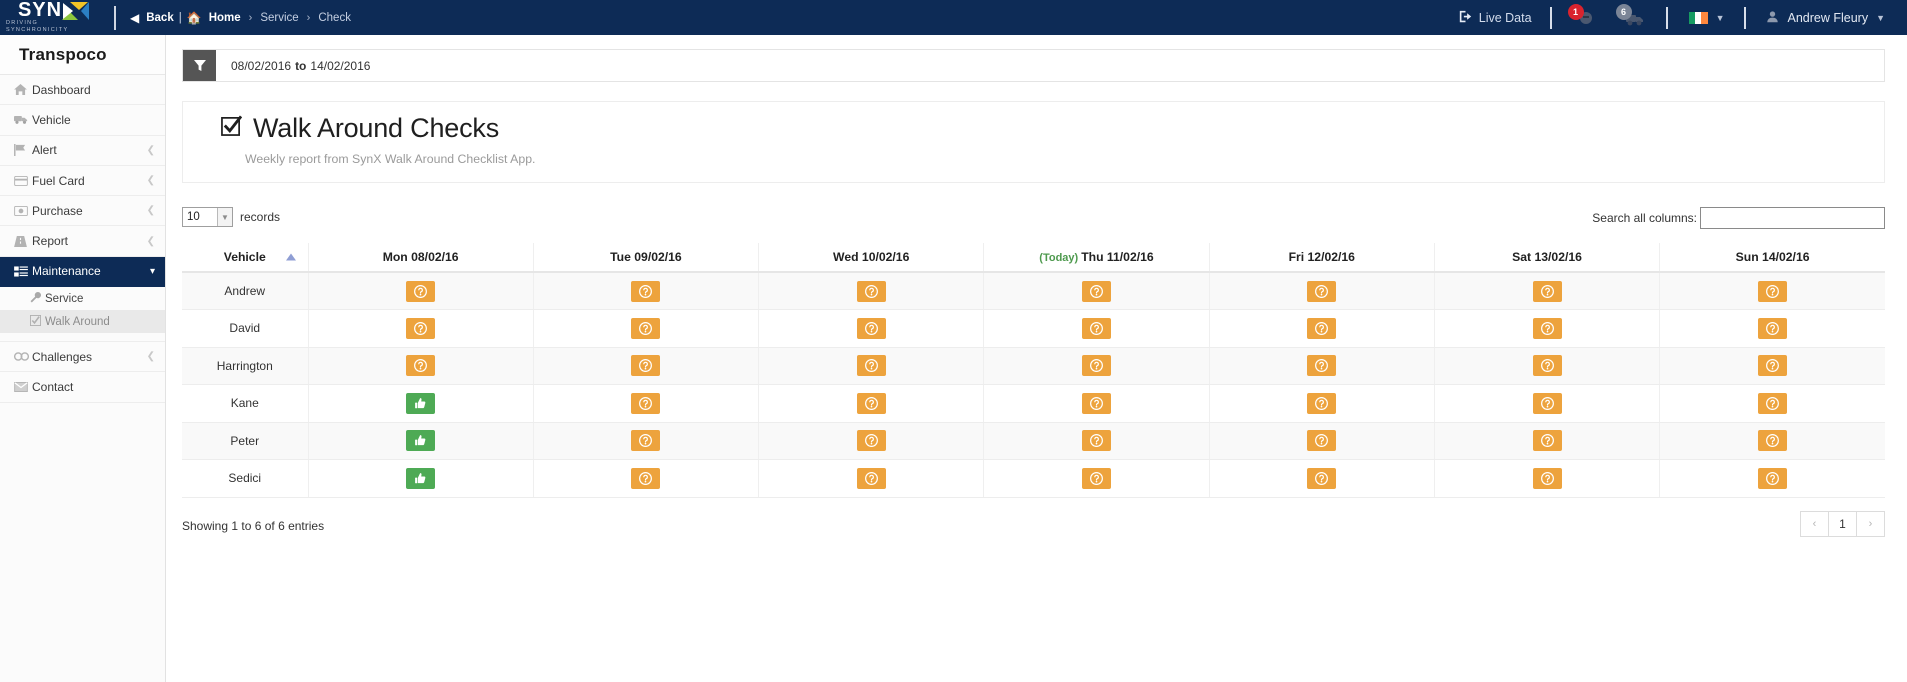 This screenshot has width=1907, height=682. What do you see at coordinates (1033, 328) in the screenshot?
I see `table-row: David` at bounding box center [1033, 328].